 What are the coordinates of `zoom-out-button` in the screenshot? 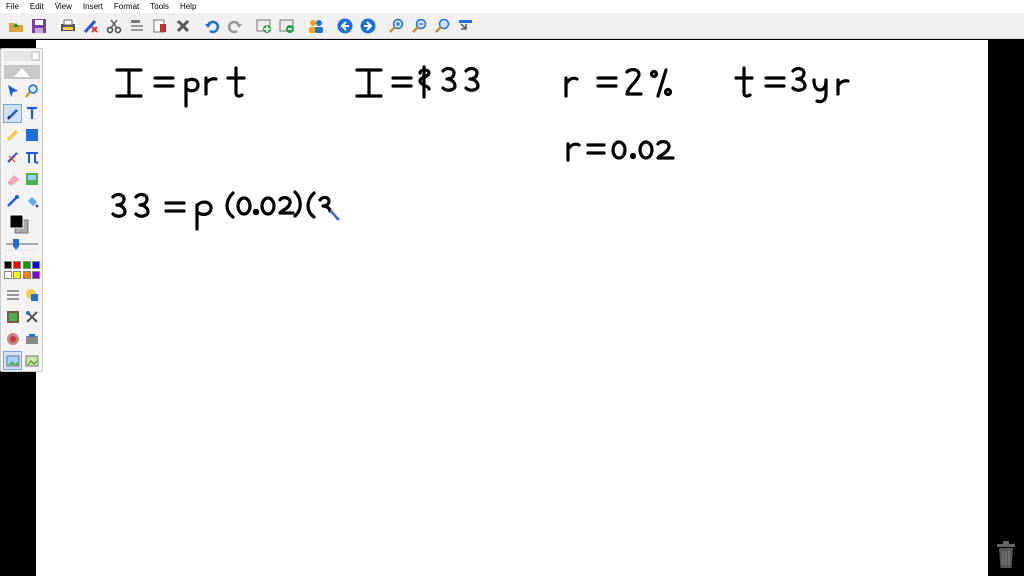 It's located at (420, 26).